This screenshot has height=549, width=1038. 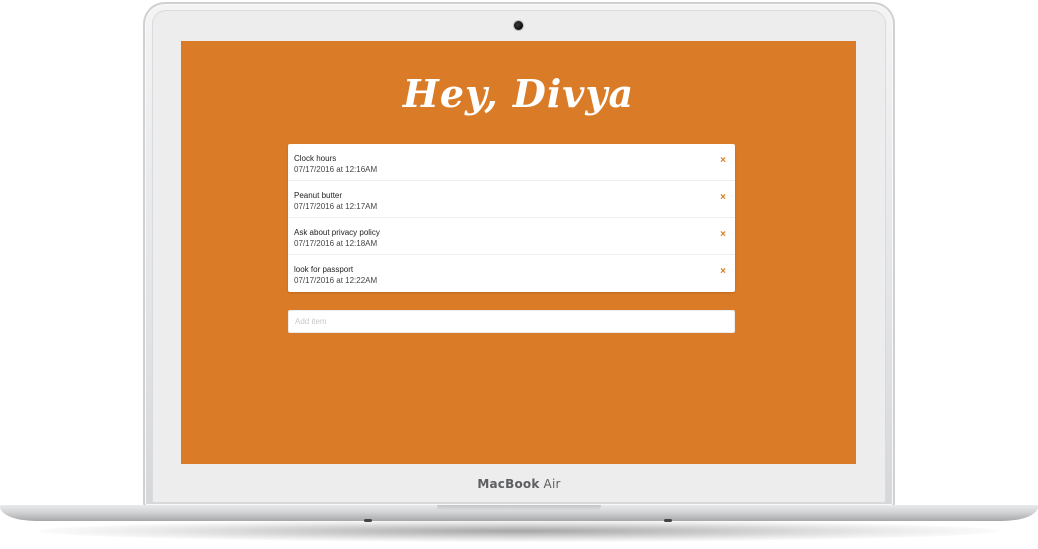 I want to click on list-item: Peanut butter 07/17/2016 at 12:17AM ×, so click(x=511, y=199).